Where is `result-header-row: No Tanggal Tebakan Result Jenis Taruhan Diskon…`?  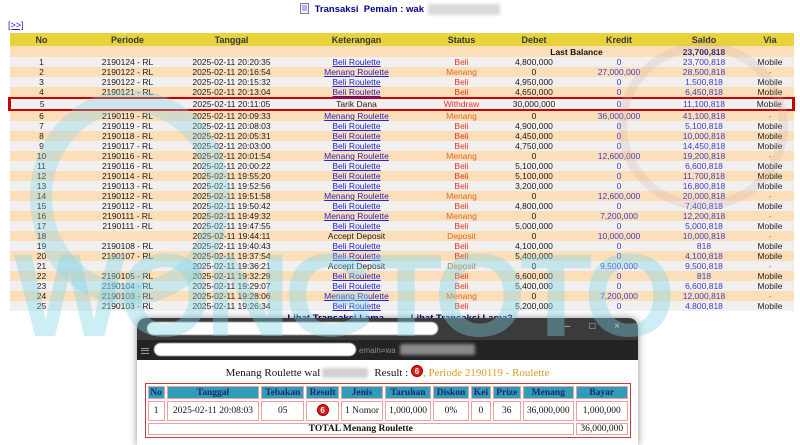
result-header-row: No Tanggal Tebakan Result Jenis Taruhan Diskon… is located at coordinates (387, 392).